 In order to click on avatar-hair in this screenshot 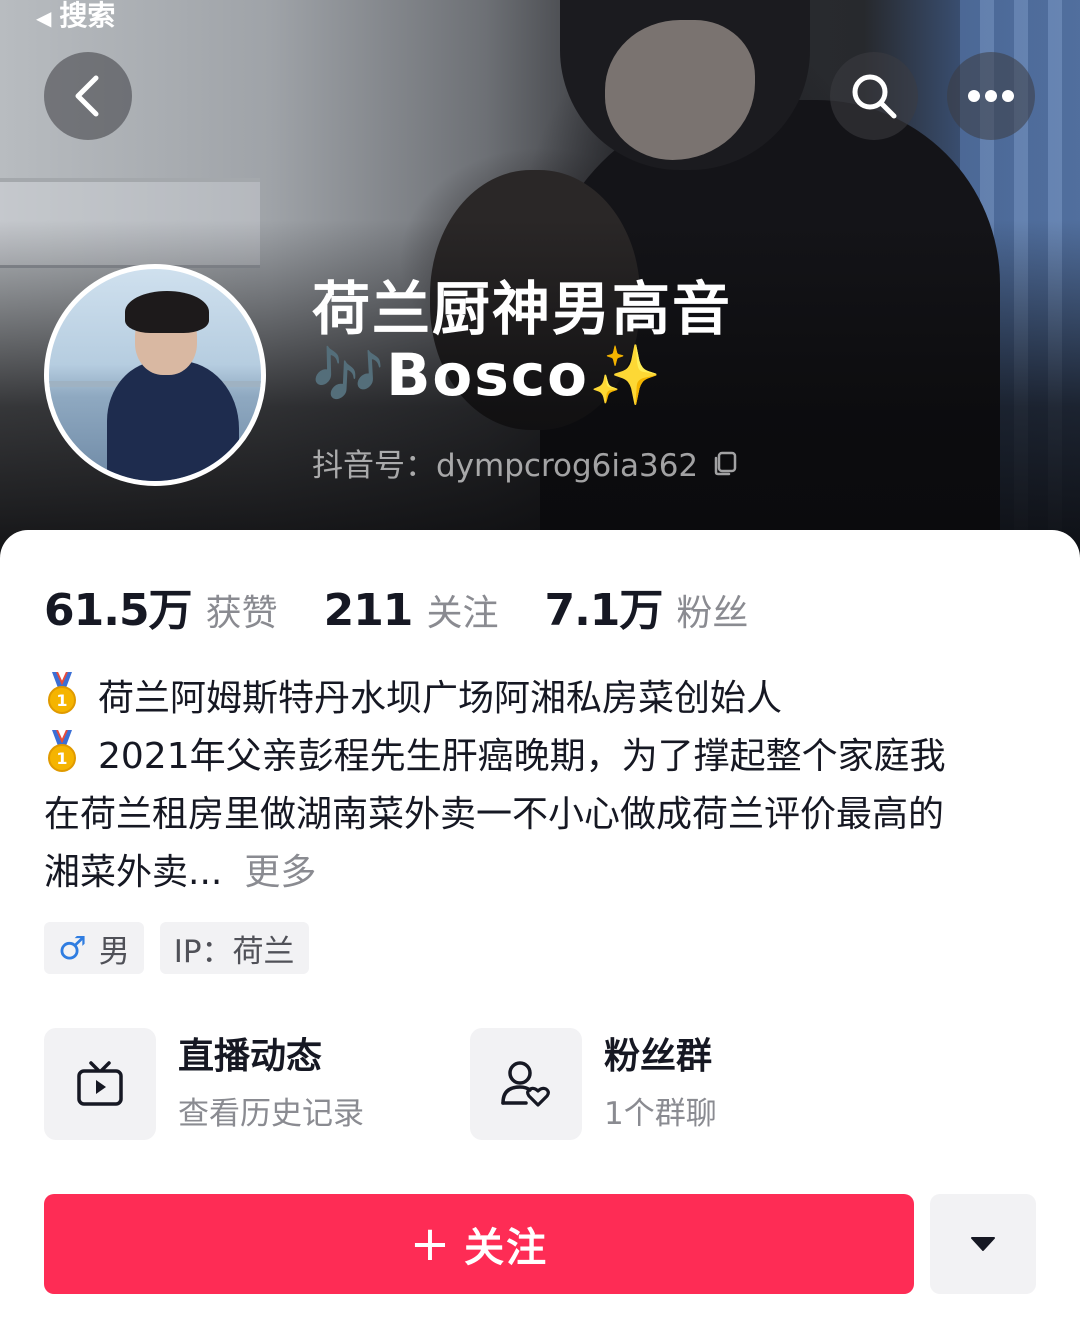, I will do `click(167, 312)`.